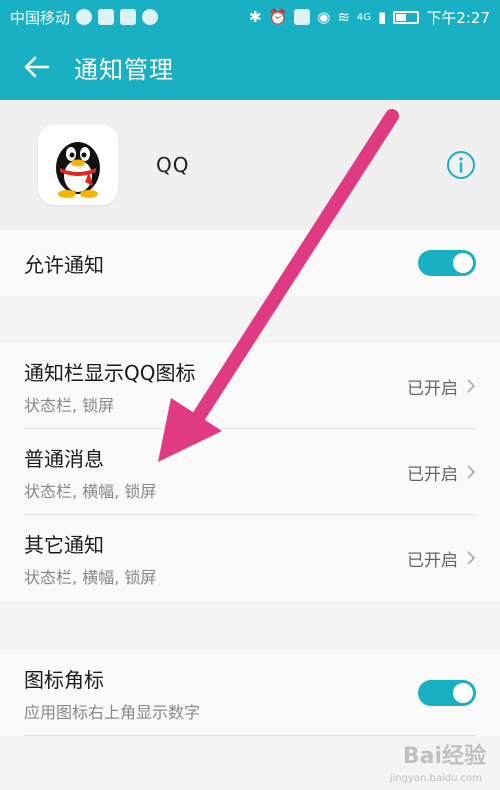  Describe the element at coordinates (458, 17) in the screenshot. I see `clock: 下午2:27` at that location.